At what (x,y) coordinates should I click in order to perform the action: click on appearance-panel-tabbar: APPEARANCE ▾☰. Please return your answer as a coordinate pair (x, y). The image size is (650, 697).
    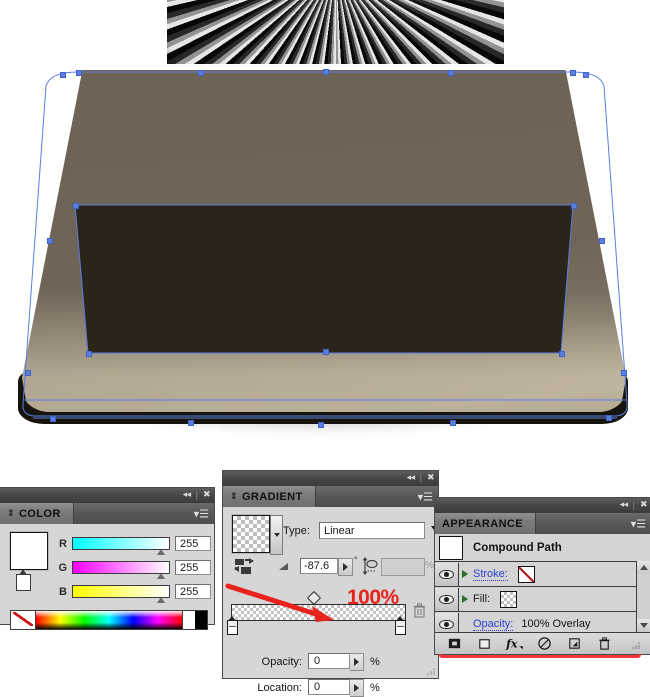
    Looking at the image, I should click on (542, 523).